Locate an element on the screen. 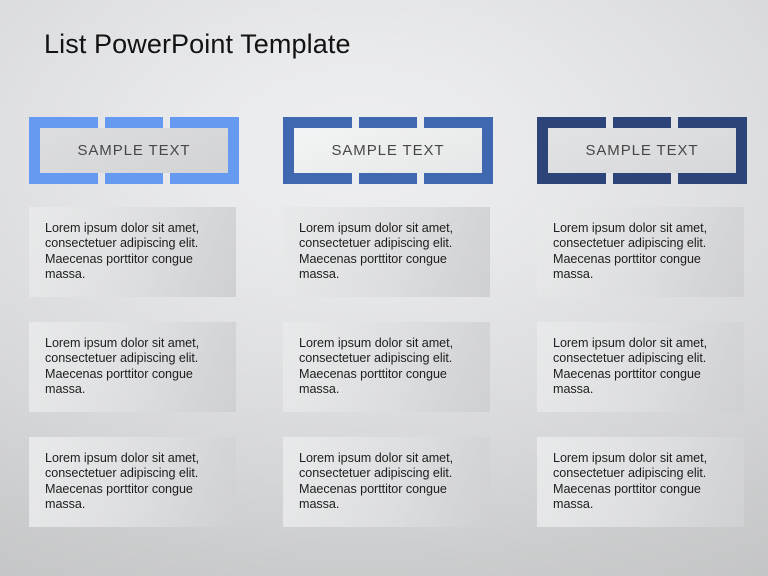 The width and height of the screenshot is (768, 576). column-1-header-frame: SAMPLE TEXT is located at coordinates (134, 150).